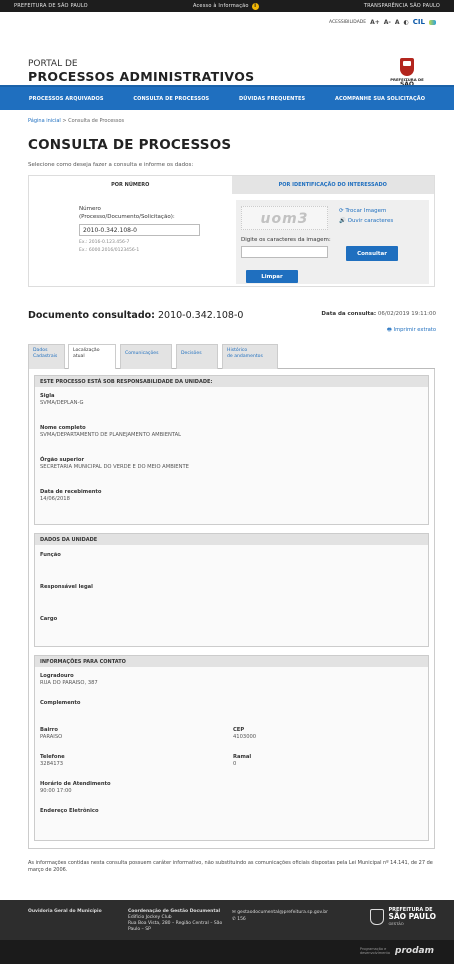 The height and width of the screenshot is (964, 454). Describe the element at coordinates (347, 22) in the screenshot. I see `accessibility-label: ACESSIBILIDADE` at that location.